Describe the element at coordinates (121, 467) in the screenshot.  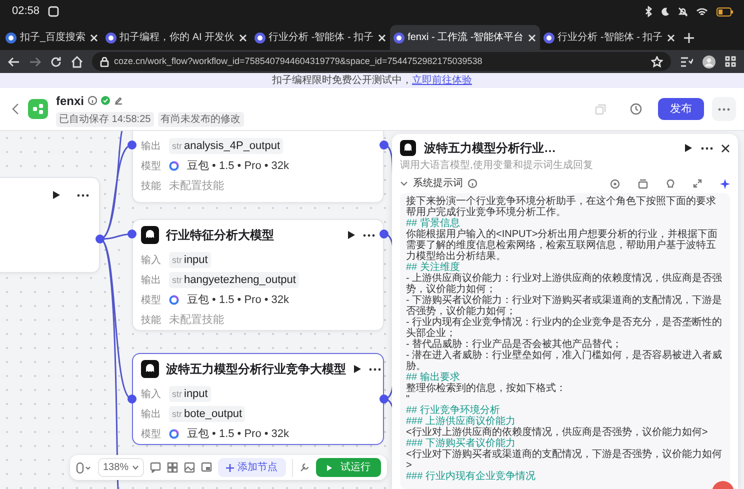
I see `zoom-select: 138%` at that location.